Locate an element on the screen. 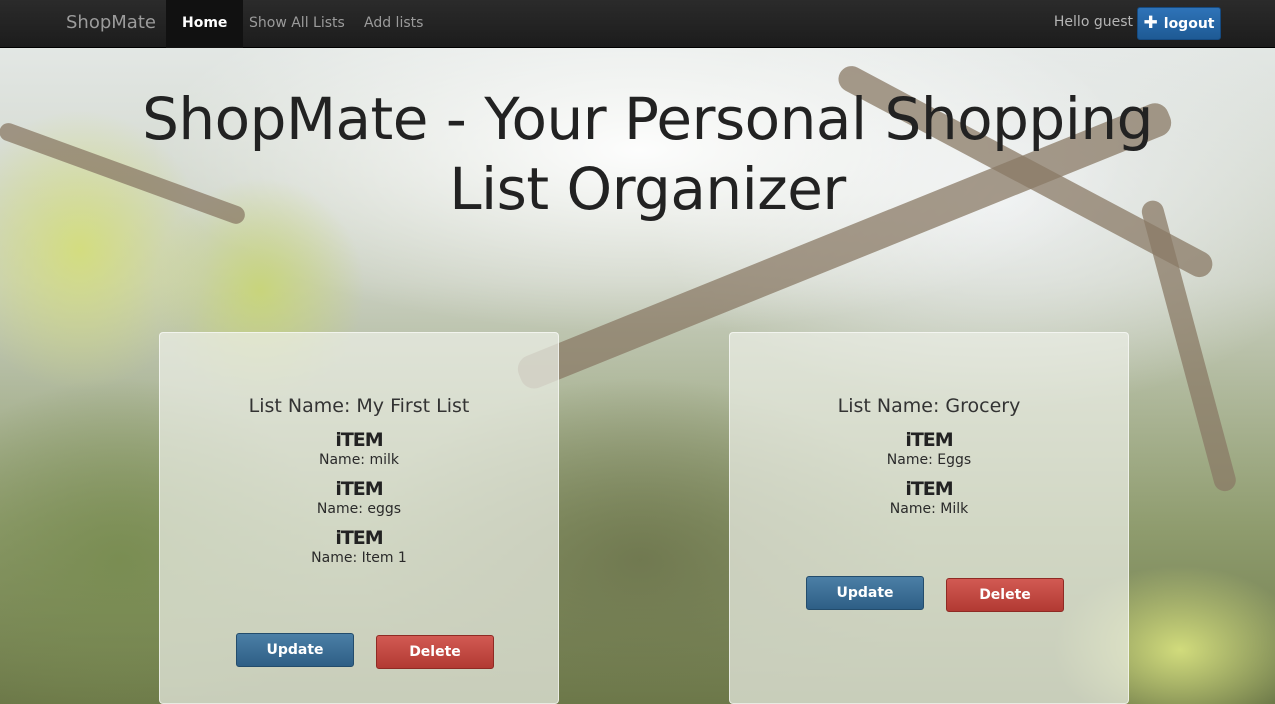  item-name: Name: Milk is located at coordinates (929, 509).